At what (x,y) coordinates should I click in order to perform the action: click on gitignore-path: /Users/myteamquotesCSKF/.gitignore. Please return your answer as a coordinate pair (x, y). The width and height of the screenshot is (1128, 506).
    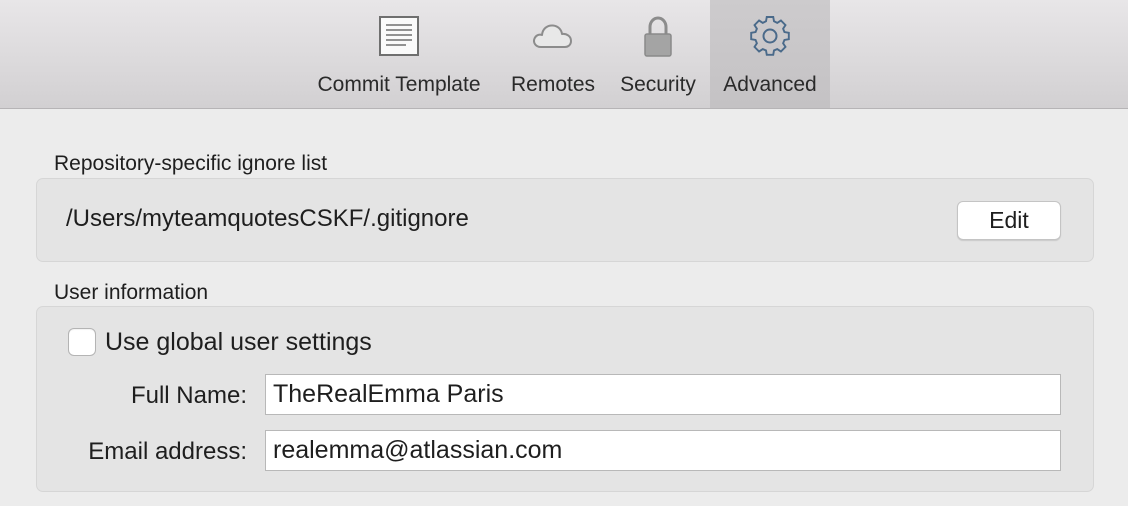
    Looking at the image, I should click on (267, 218).